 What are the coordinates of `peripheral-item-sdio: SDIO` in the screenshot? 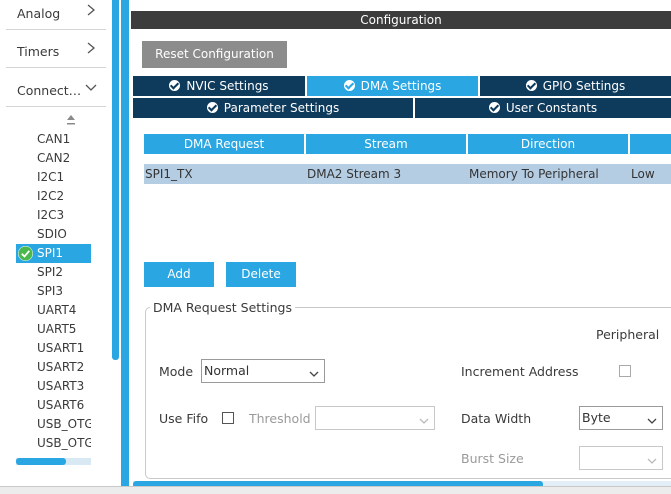 It's located at (53, 234).